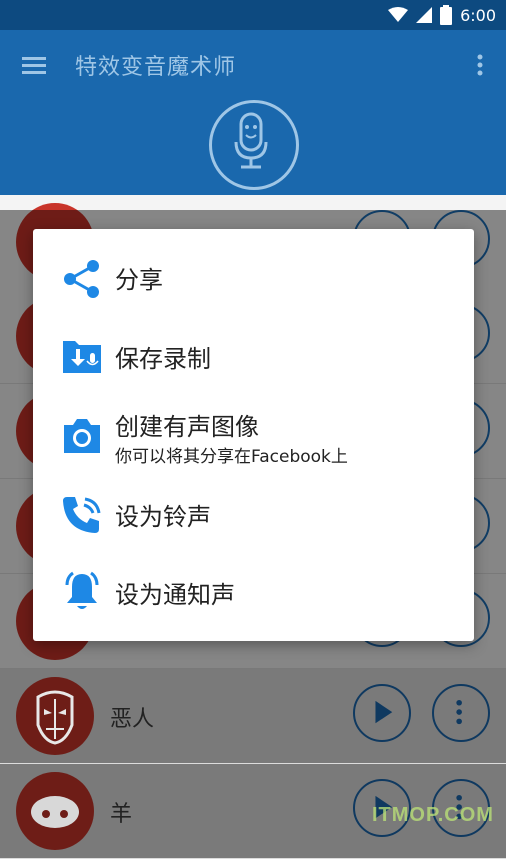  What do you see at coordinates (82, 436) in the screenshot?
I see `camera-icon` at bounding box center [82, 436].